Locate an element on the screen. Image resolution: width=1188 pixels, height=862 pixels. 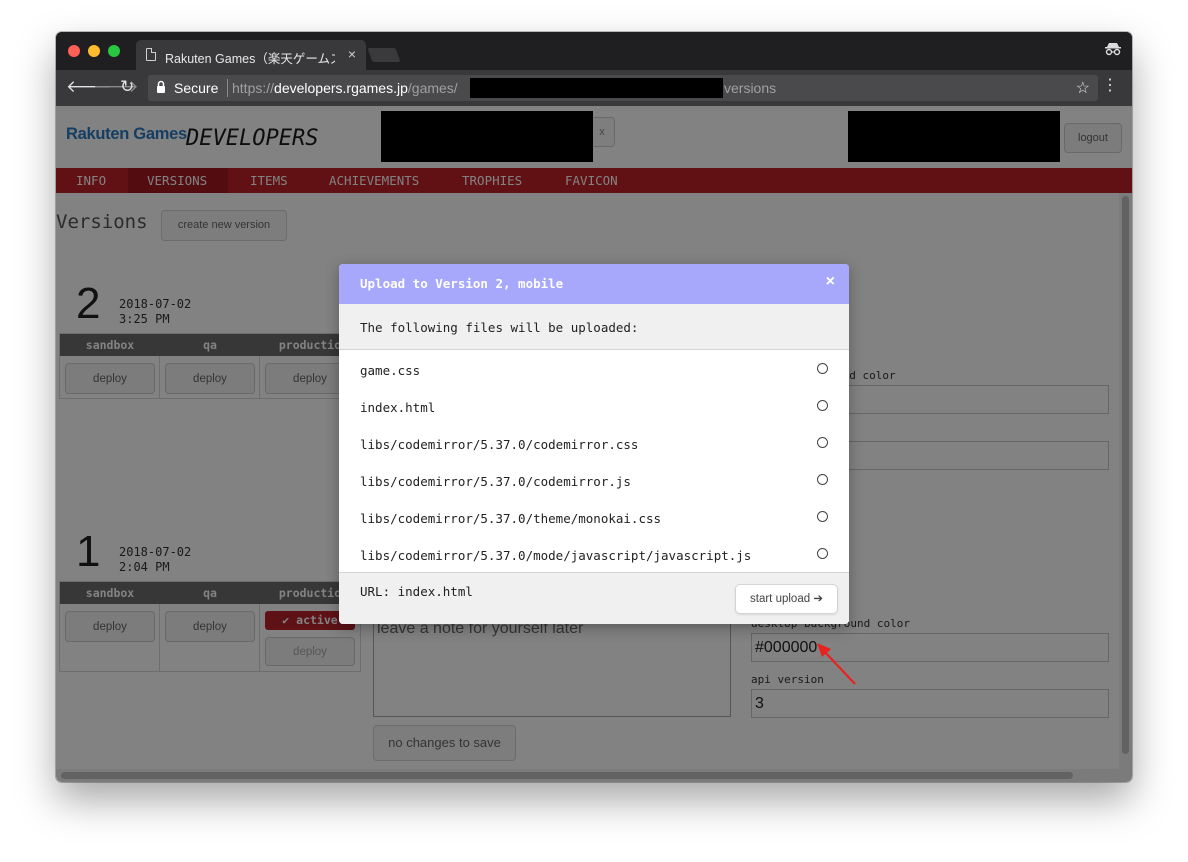
file-name: index.html is located at coordinates (398, 407).